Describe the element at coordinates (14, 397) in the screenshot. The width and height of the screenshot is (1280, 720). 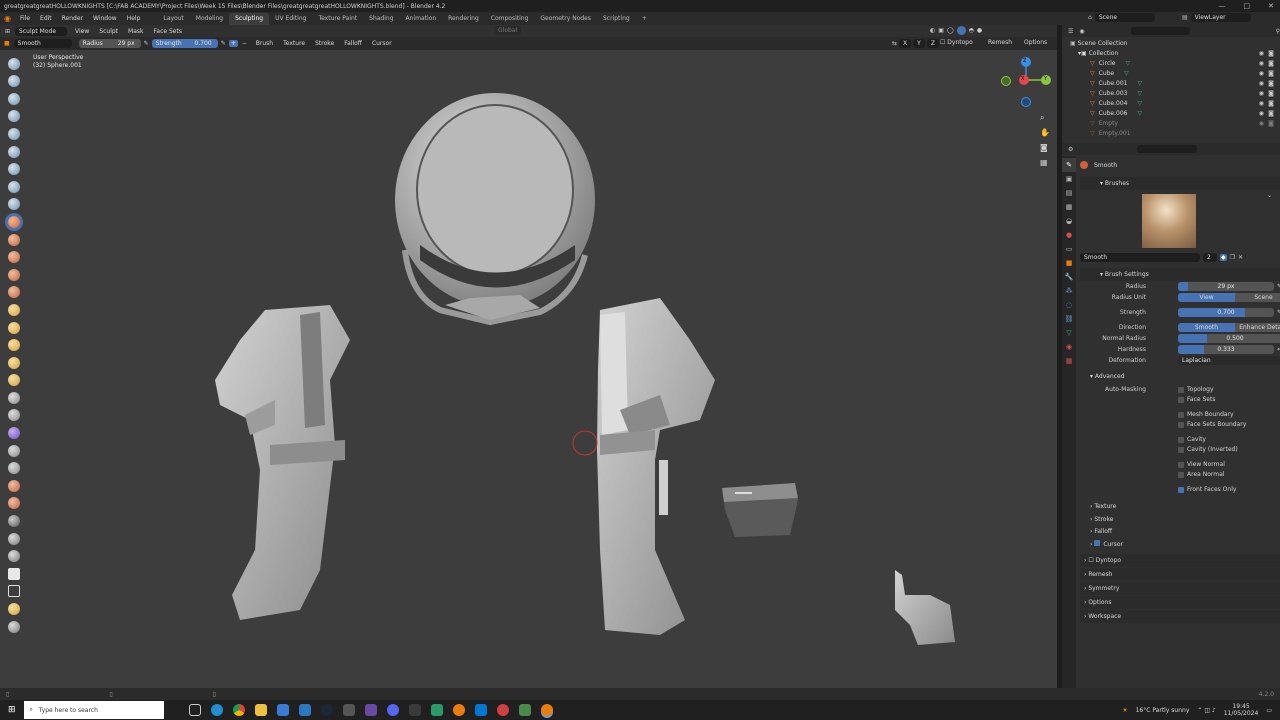
I see `pose-tool-icon` at that location.